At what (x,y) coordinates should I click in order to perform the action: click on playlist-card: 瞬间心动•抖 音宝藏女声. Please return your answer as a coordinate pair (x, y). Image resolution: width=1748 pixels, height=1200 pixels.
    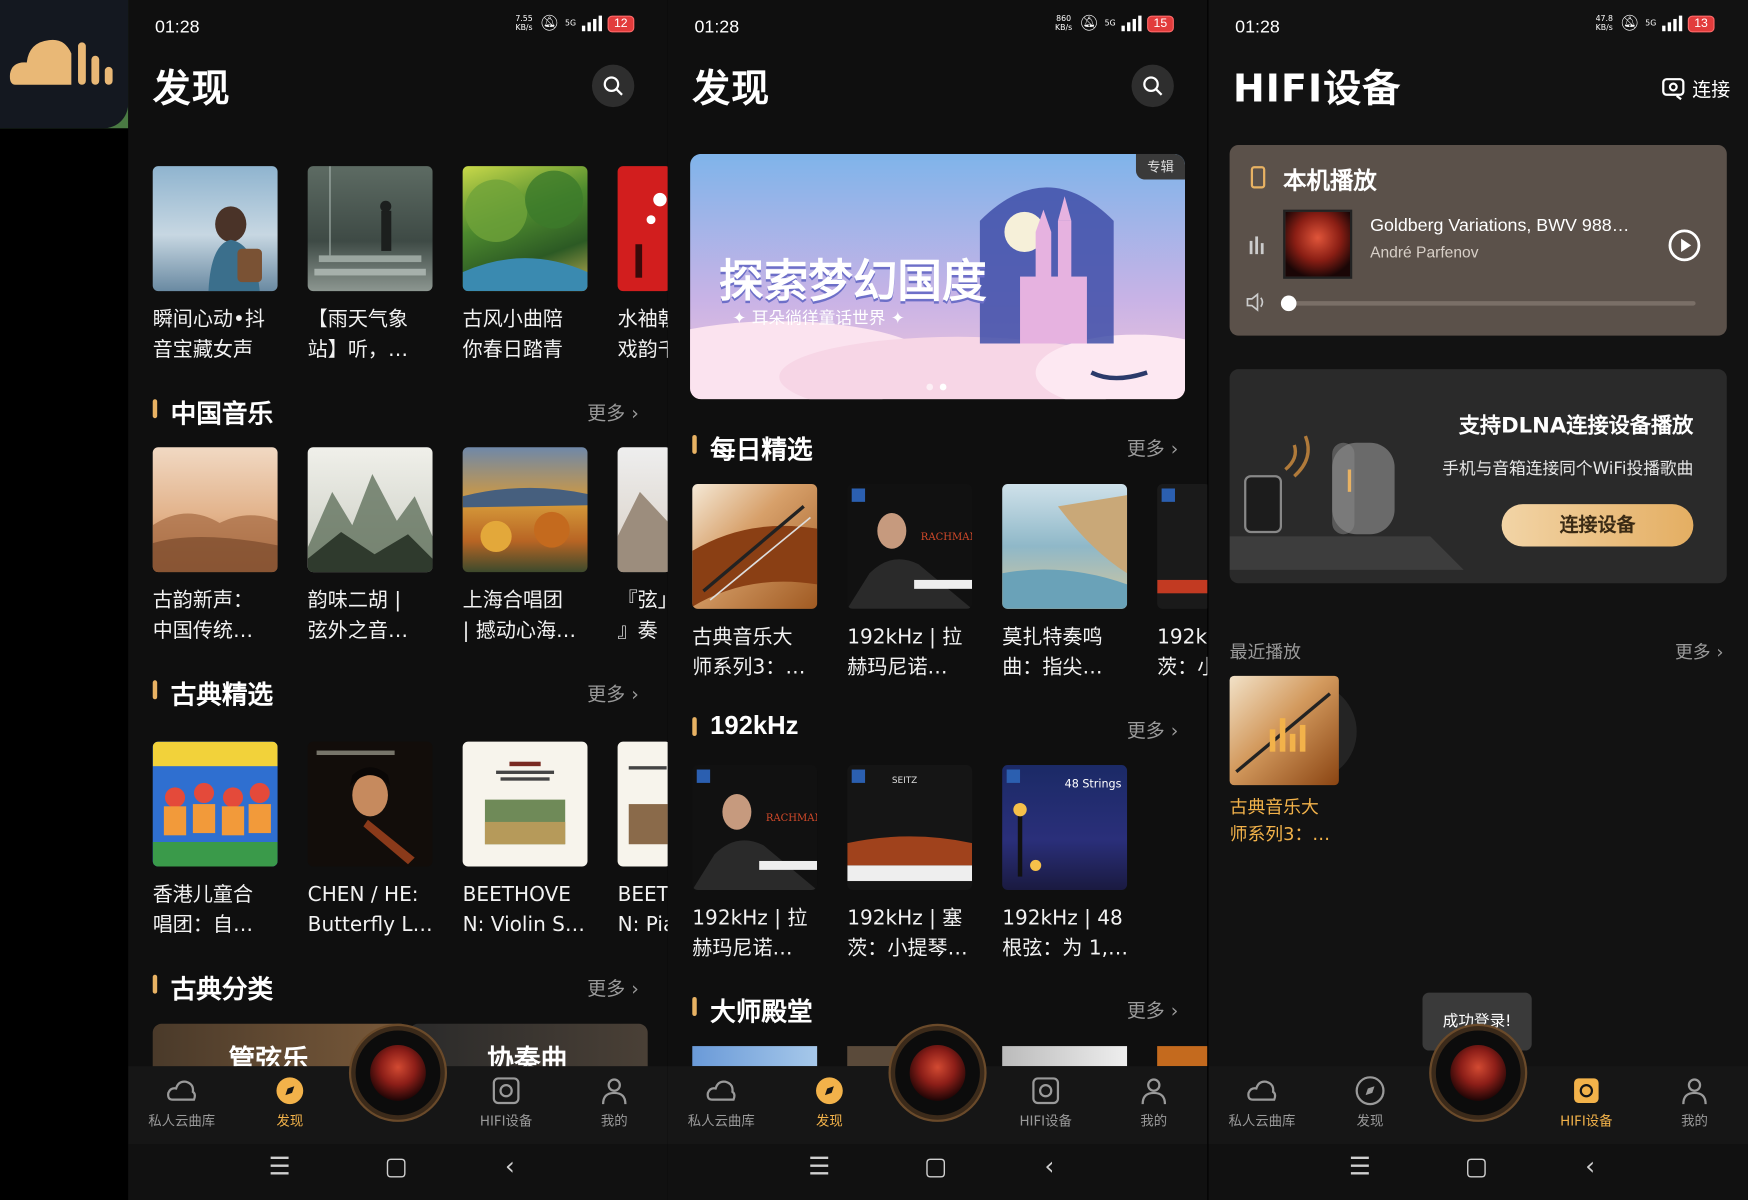
    Looking at the image, I should click on (215, 265).